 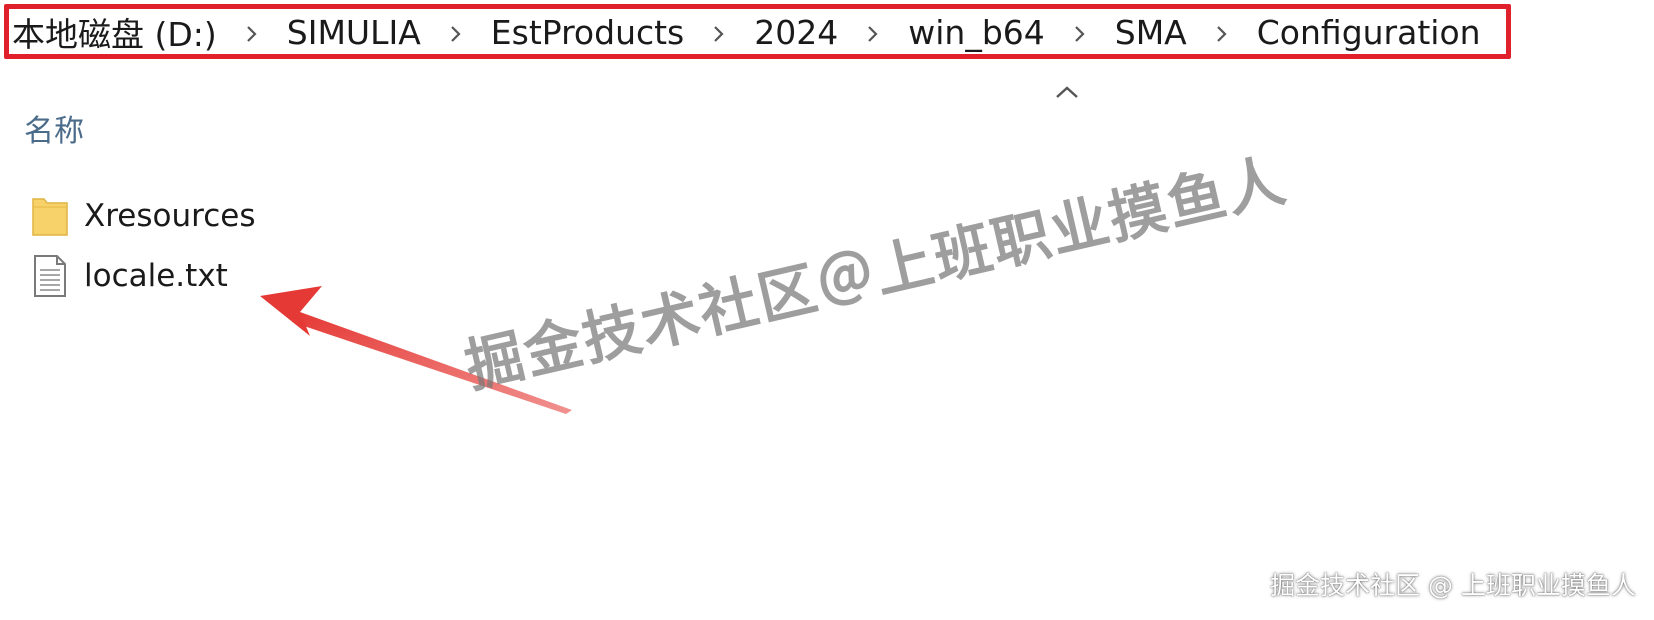 I want to click on arrow-annotation-icon, so click(x=416, y=350).